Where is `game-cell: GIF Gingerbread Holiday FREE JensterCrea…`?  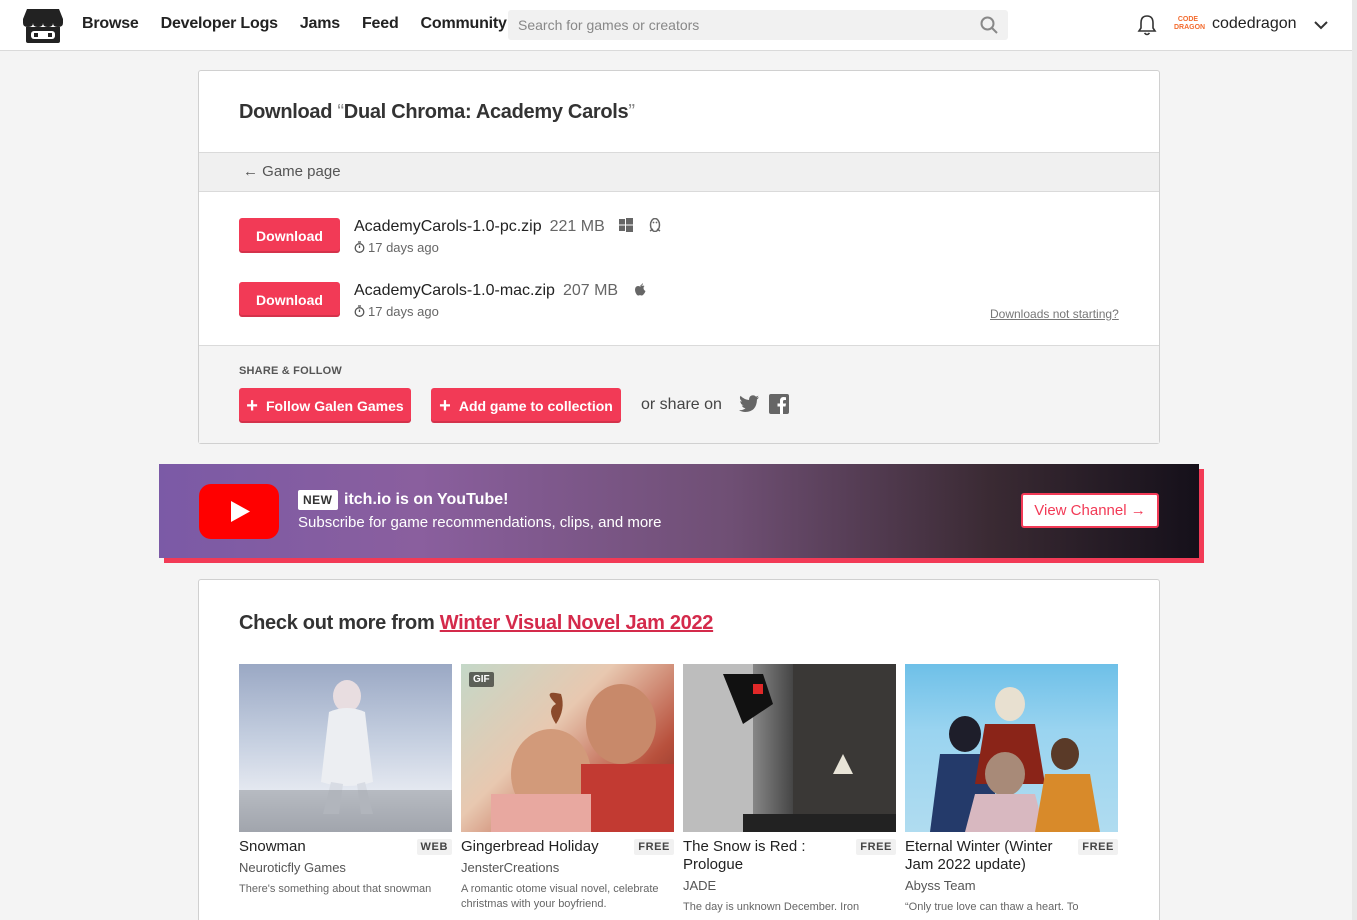
game-cell: GIF Gingerbread Holiday FREE JensterCrea… is located at coordinates (567, 787).